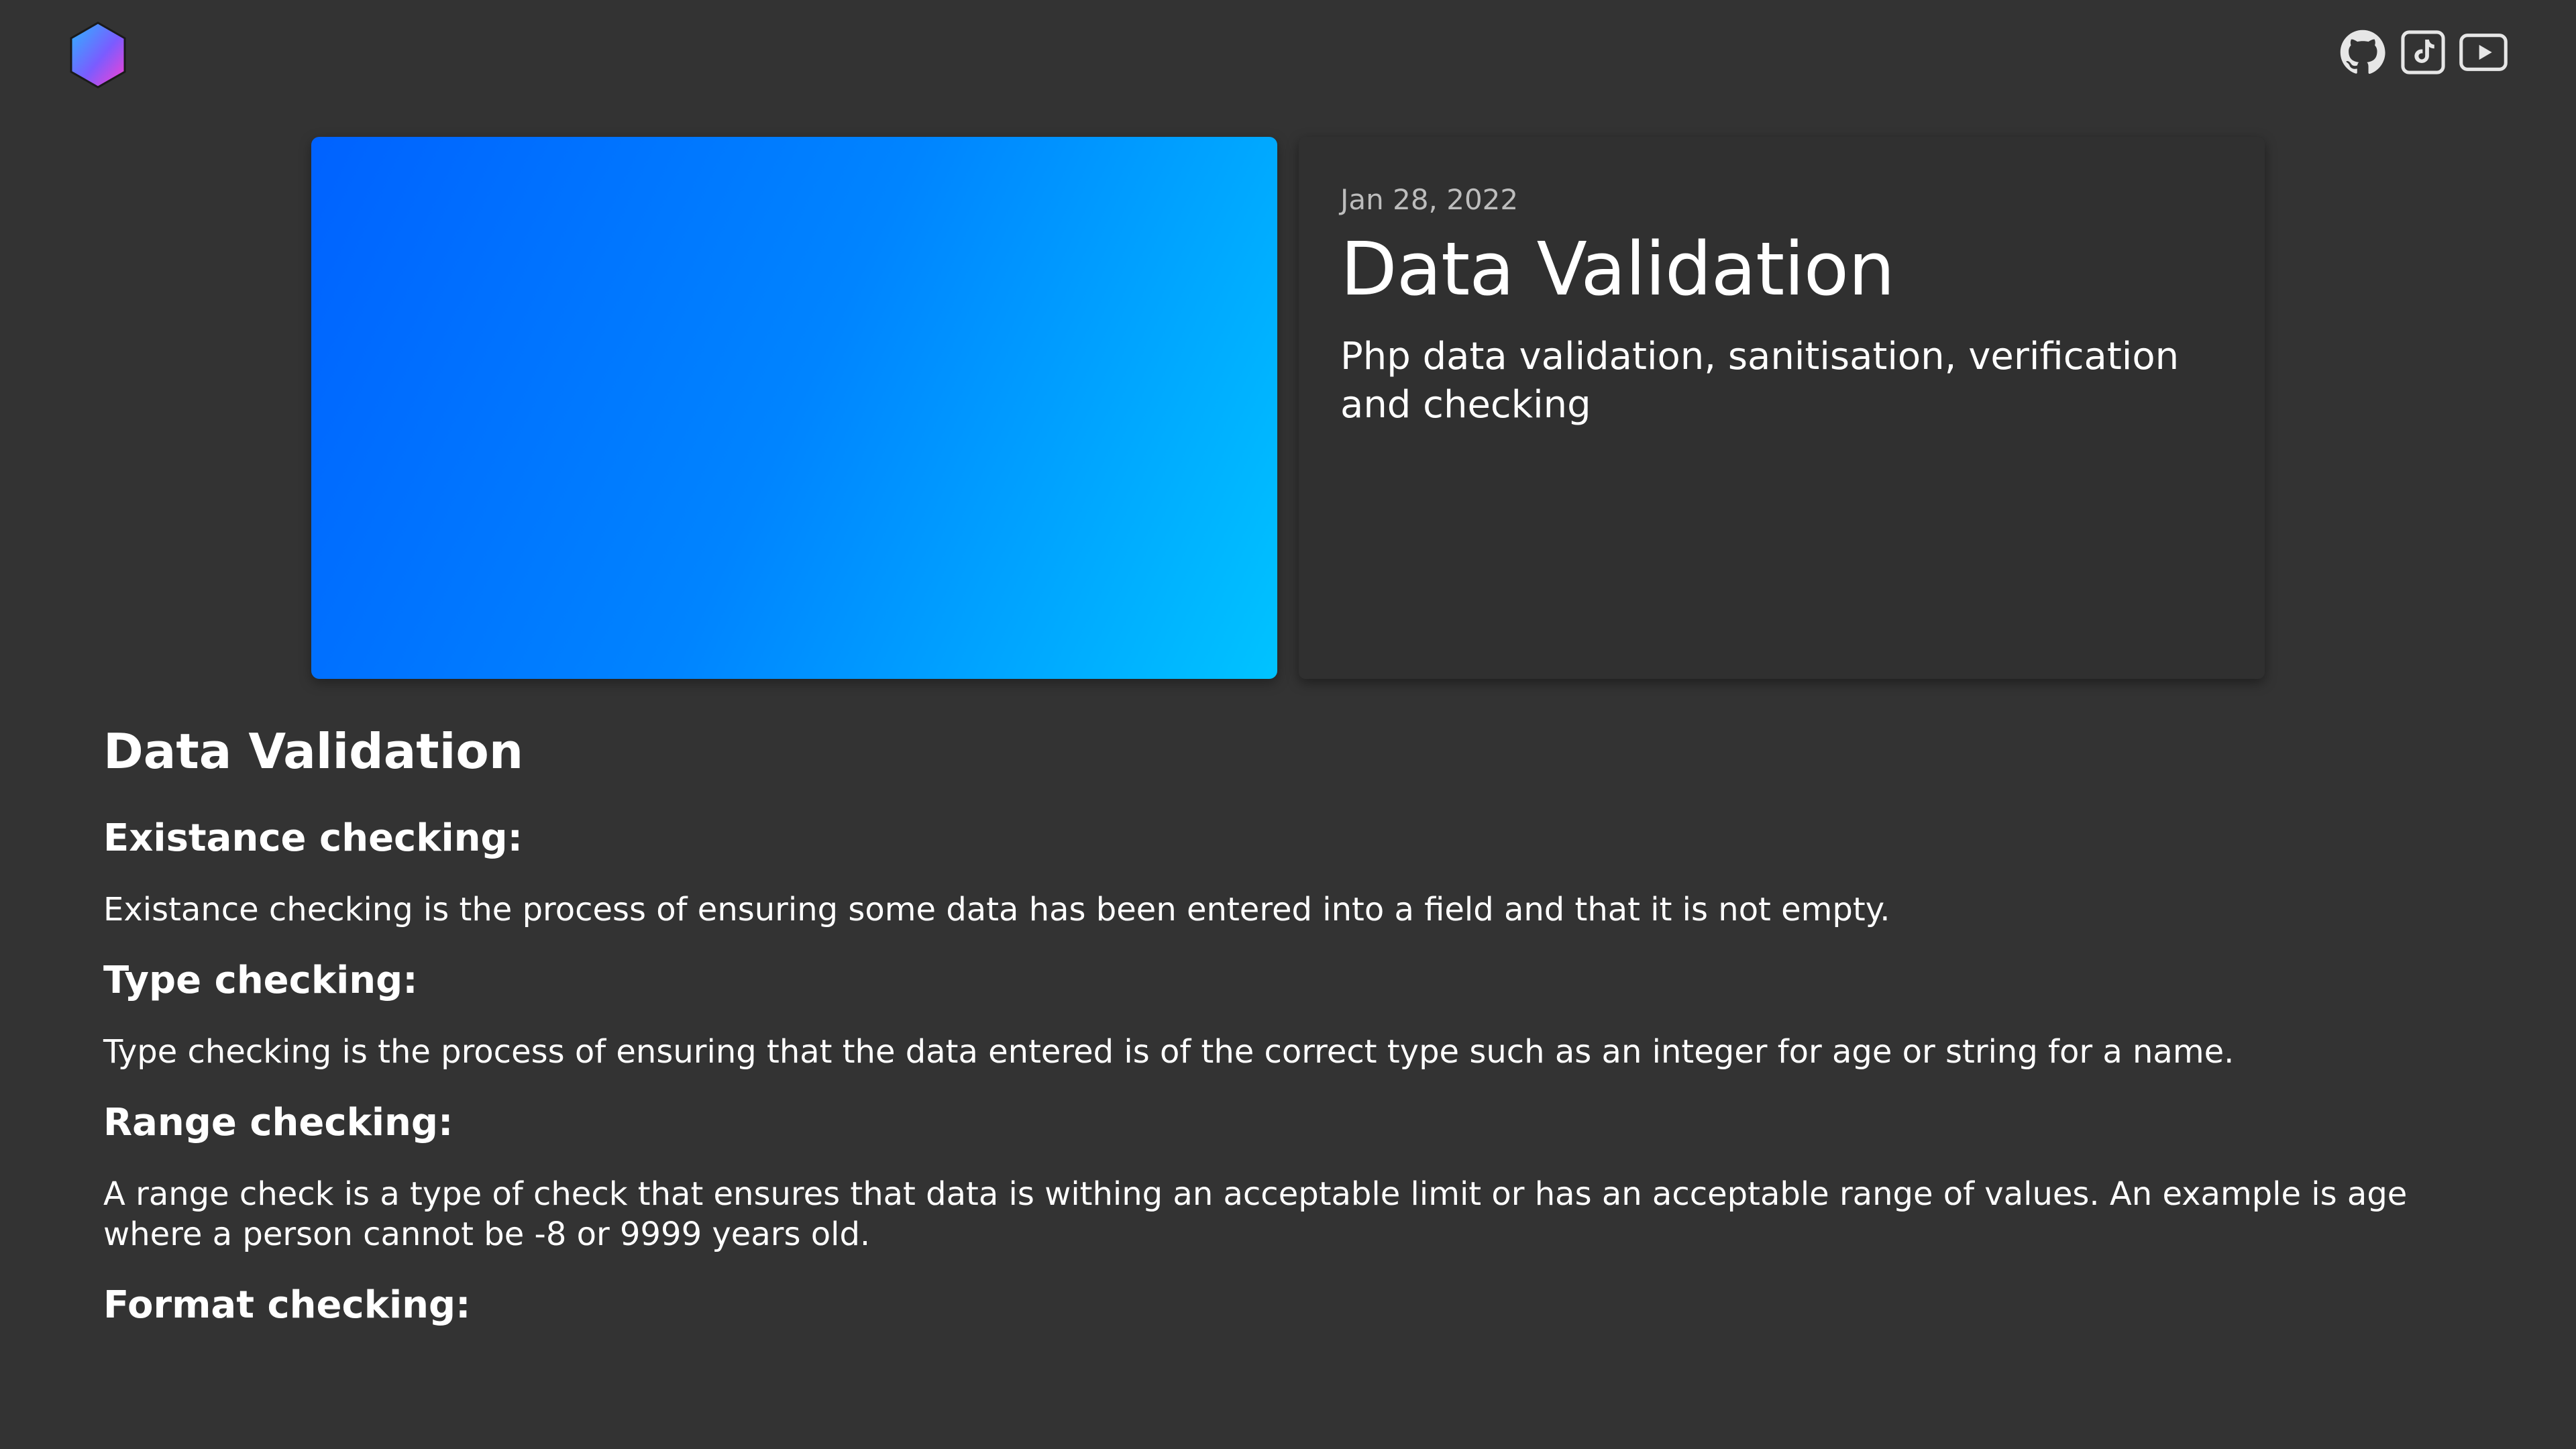 The height and width of the screenshot is (1449, 2576). Describe the element at coordinates (2362, 52) in the screenshot. I see `github-icon` at that location.